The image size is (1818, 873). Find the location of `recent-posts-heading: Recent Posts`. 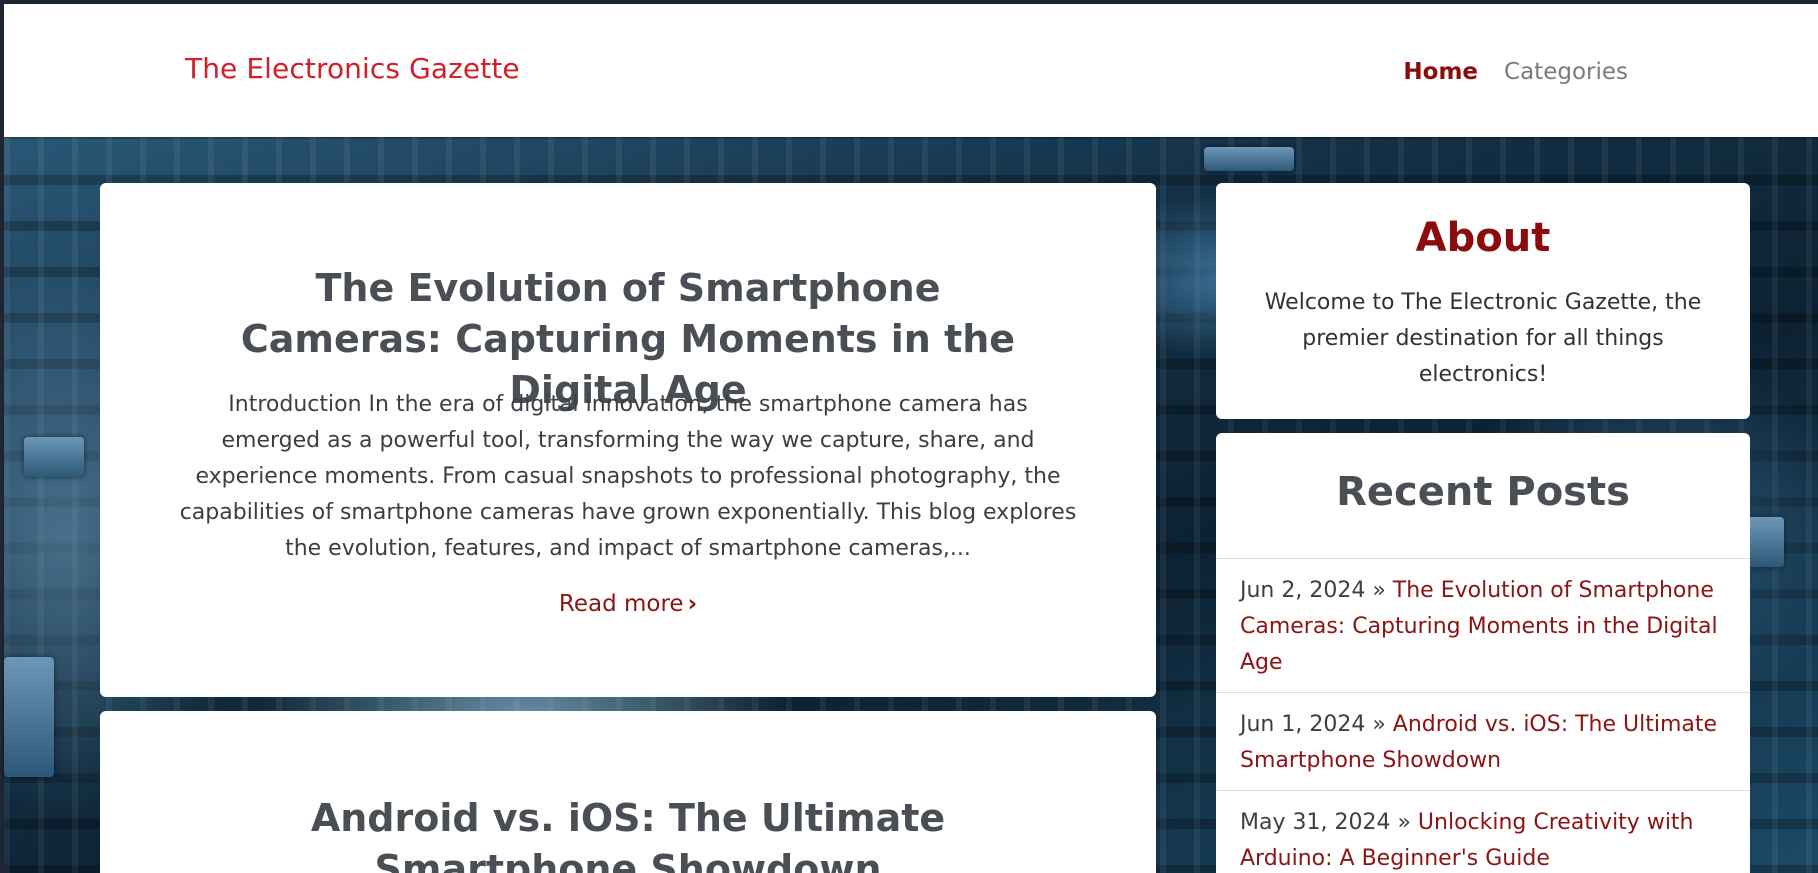

recent-posts-heading: Recent Posts is located at coordinates (1483, 492).